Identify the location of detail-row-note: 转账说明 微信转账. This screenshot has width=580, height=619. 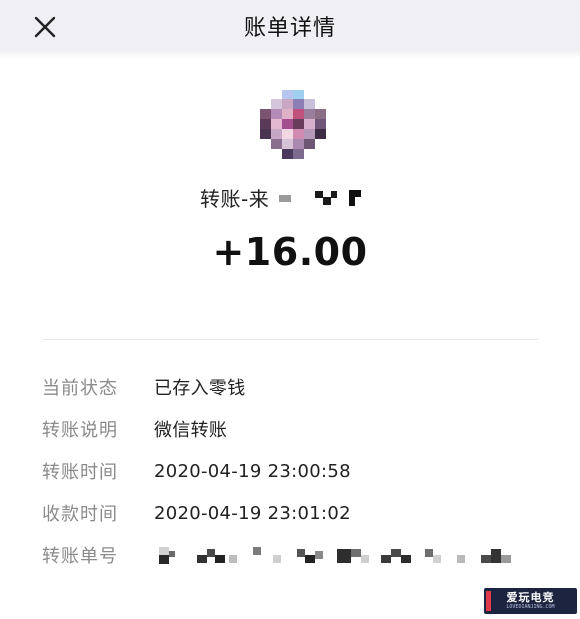
(134, 429).